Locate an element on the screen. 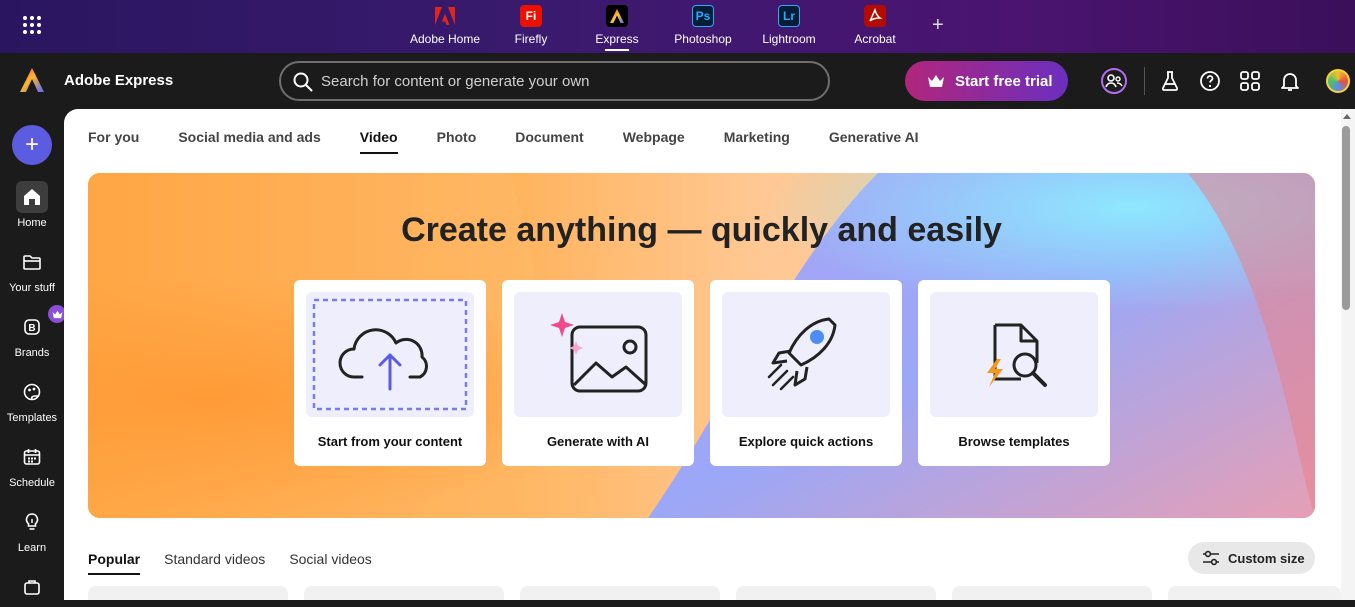 The image size is (1355, 607). app-adobe-home: Adobe Home is located at coordinates (445, 25).